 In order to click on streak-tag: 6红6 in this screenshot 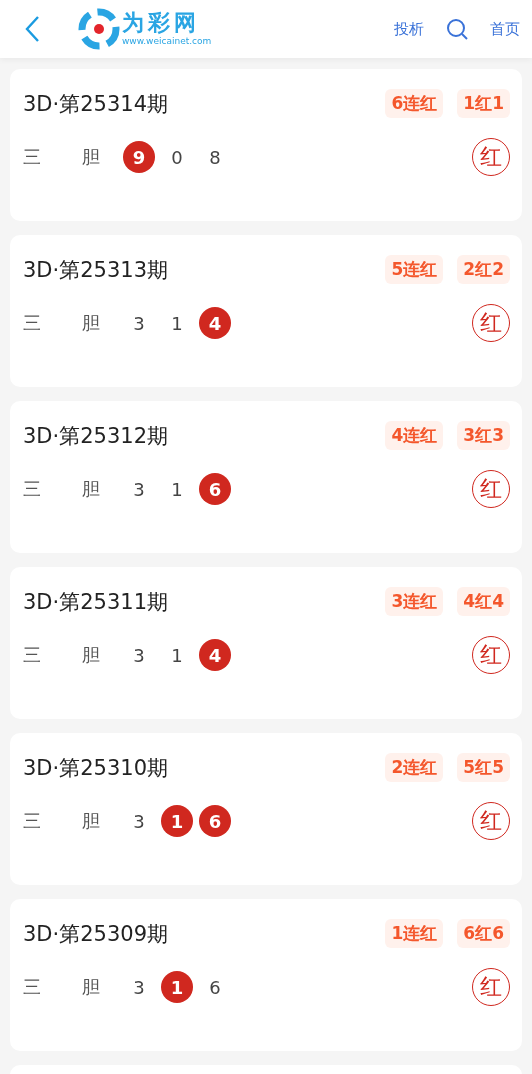, I will do `click(483, 933)`.